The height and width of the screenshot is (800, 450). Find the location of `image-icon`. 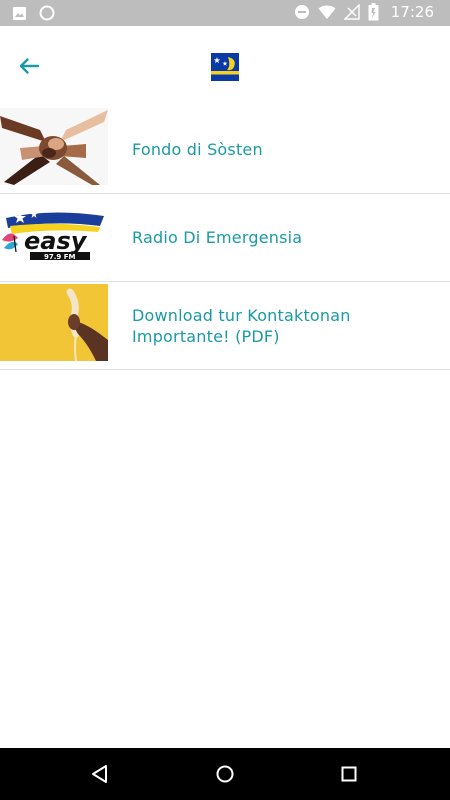

image-icon is located at coordinates (19, 13).